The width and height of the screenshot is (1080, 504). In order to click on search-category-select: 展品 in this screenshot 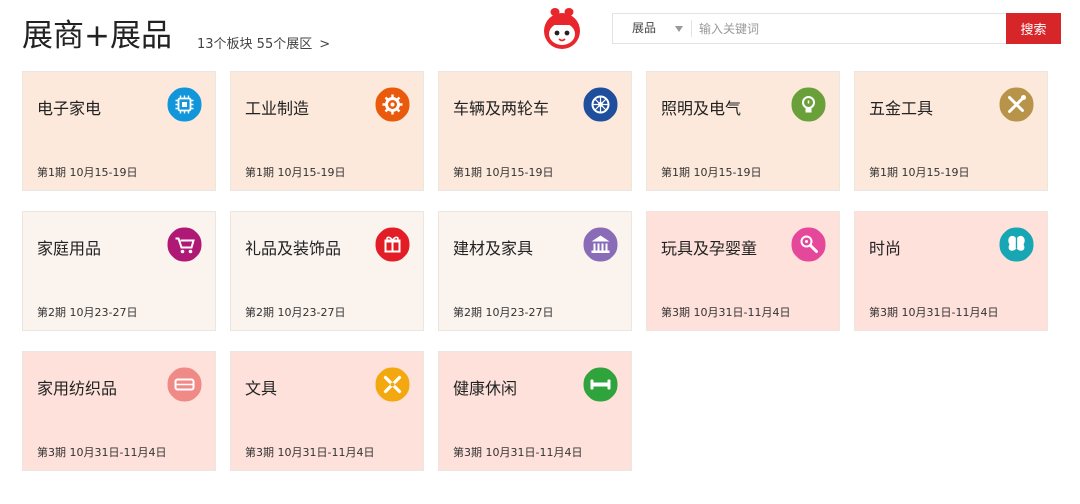, I will do `click(652, 28)`.